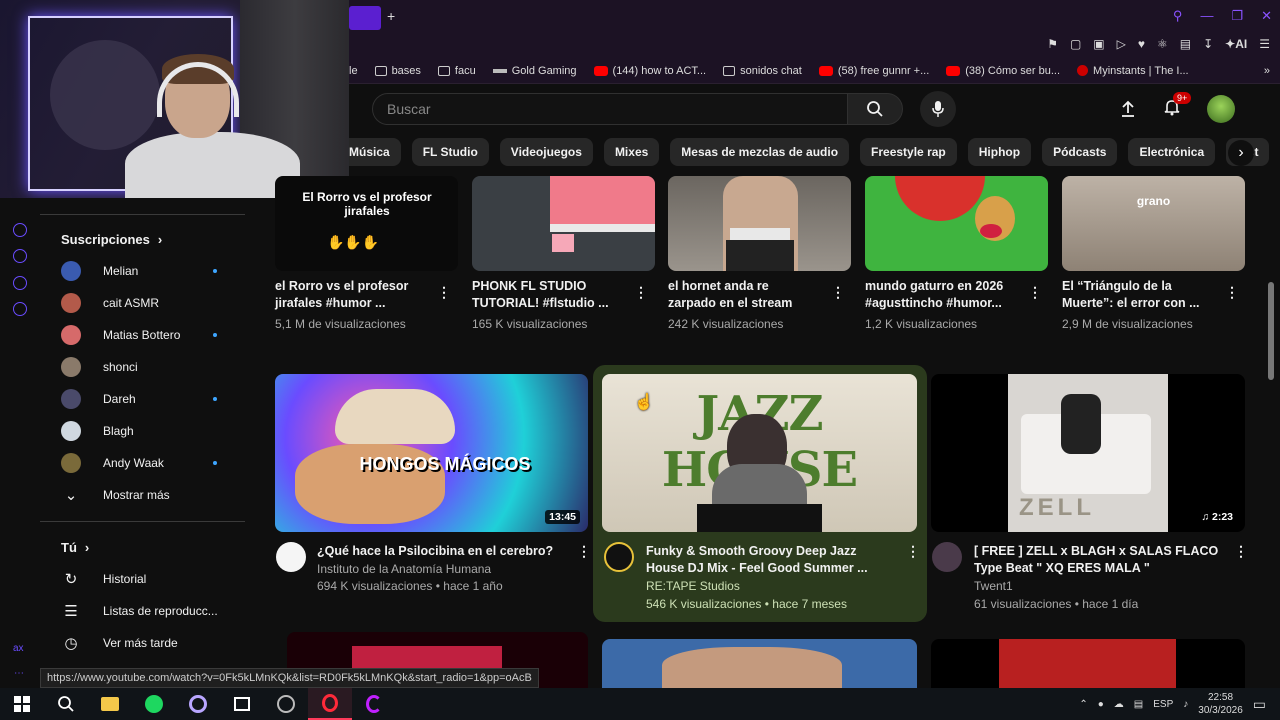 The image size is (1280, 720). What do you see at coordinates (153, 367) in the screenshot?
I see `sidebar-item-shonci: shonci` at bounding box center [153, 367].